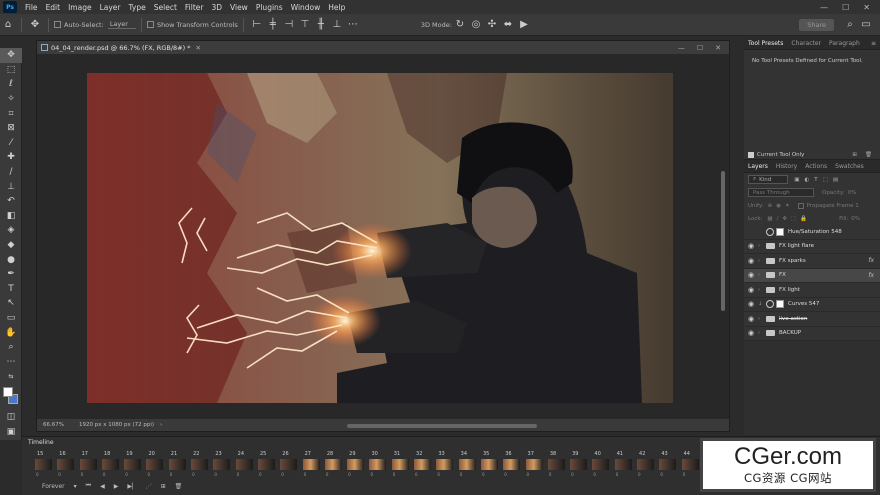 This screenshot has height=495, width=880. Describe the element at coordinates (150, 24) in the screenshot. I see `show-transform-checkbox` at that location.